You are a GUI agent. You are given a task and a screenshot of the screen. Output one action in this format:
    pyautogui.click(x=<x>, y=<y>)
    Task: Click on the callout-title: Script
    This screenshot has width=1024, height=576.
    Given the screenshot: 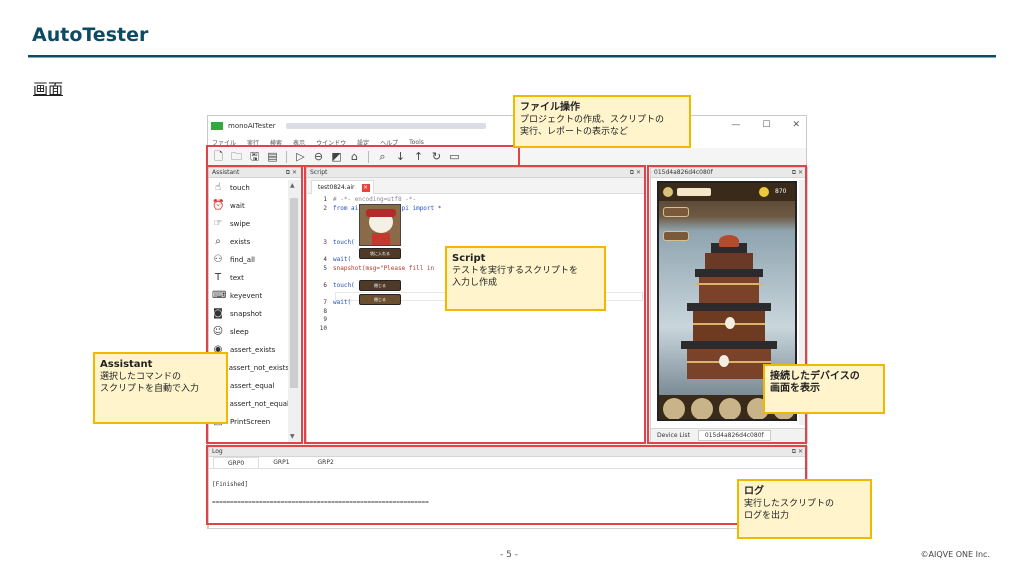 What is the action you would take?
    pyautogui.click(x=469, y=258)
    